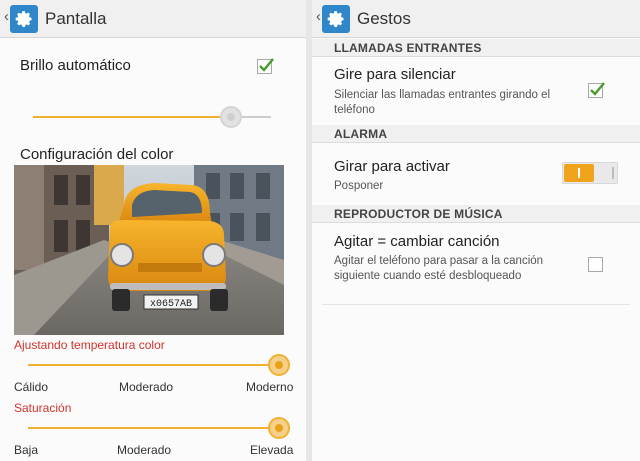 This screenshot has width=640, height=461. I want to click on temperature-tick-moderate: Moderado, so click(146, 387).